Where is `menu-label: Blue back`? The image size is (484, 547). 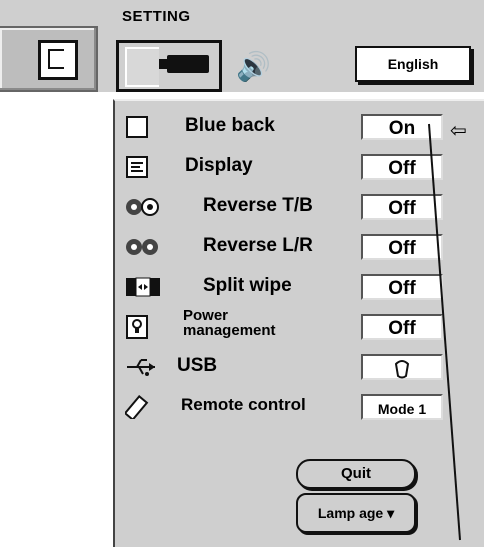 menu-label: Blue back is located at coordinates (230, 125).